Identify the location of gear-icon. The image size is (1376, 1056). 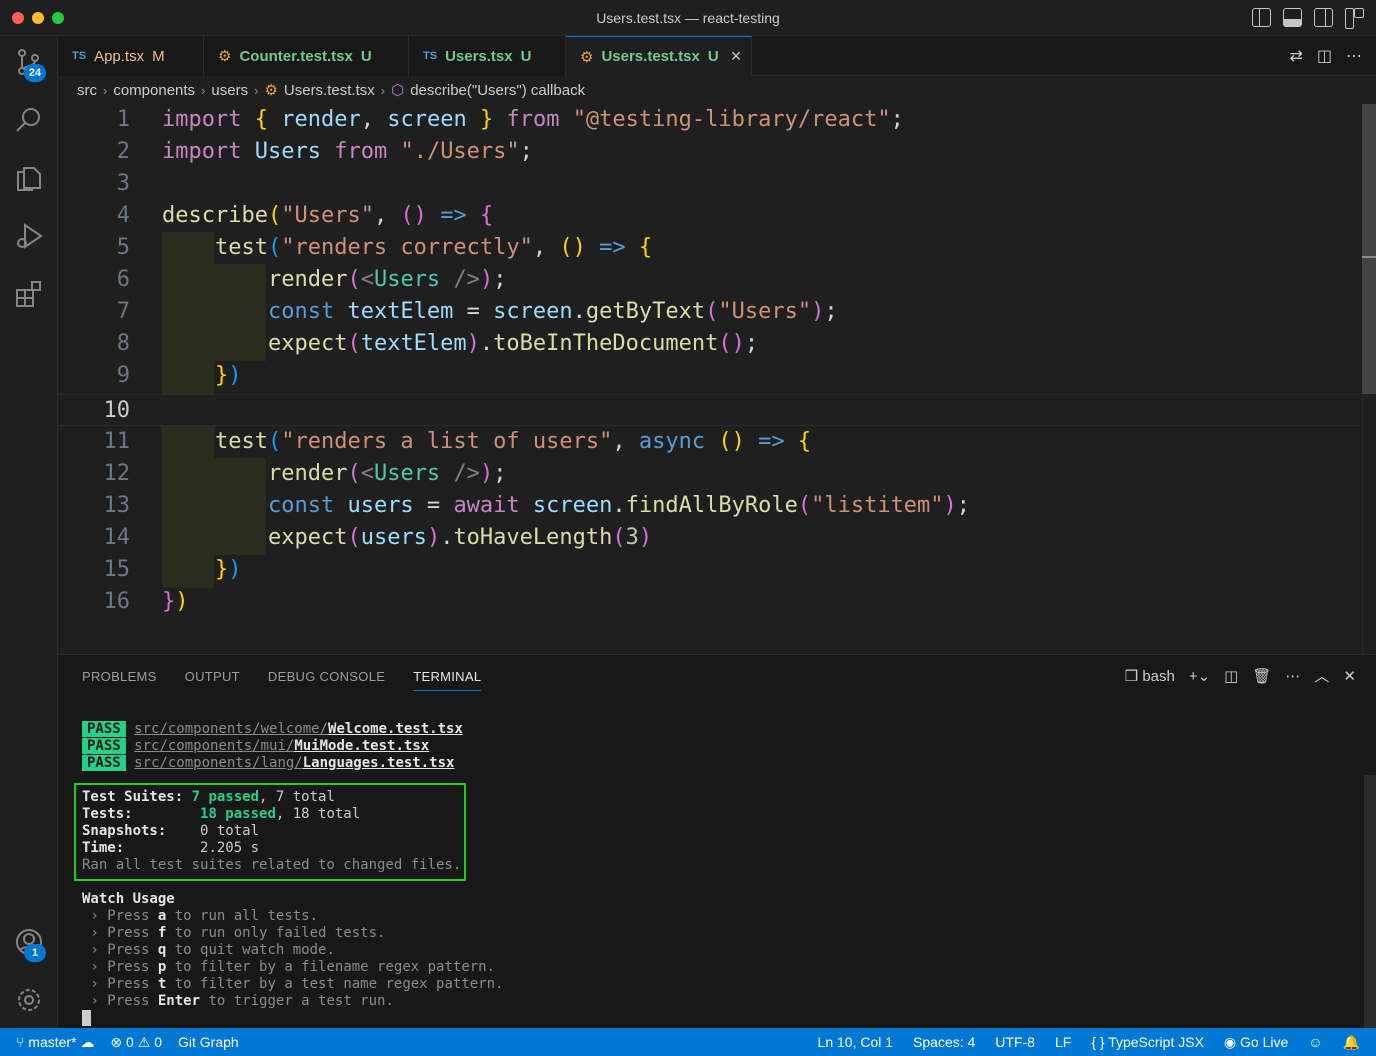
(29, 1000).